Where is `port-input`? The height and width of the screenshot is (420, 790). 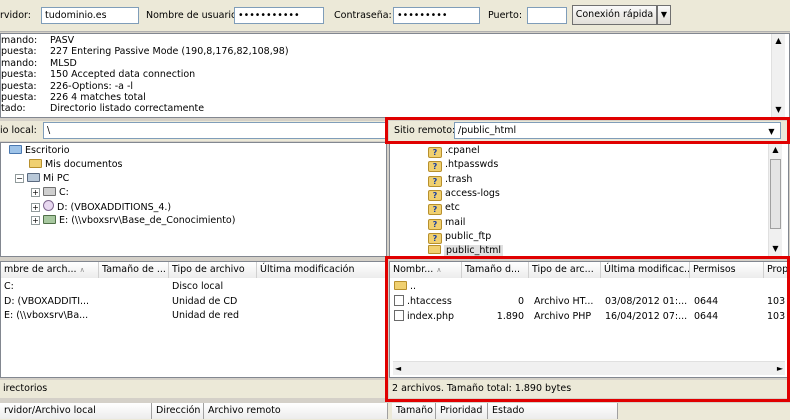
port-input is located at coordinates (547, 15).